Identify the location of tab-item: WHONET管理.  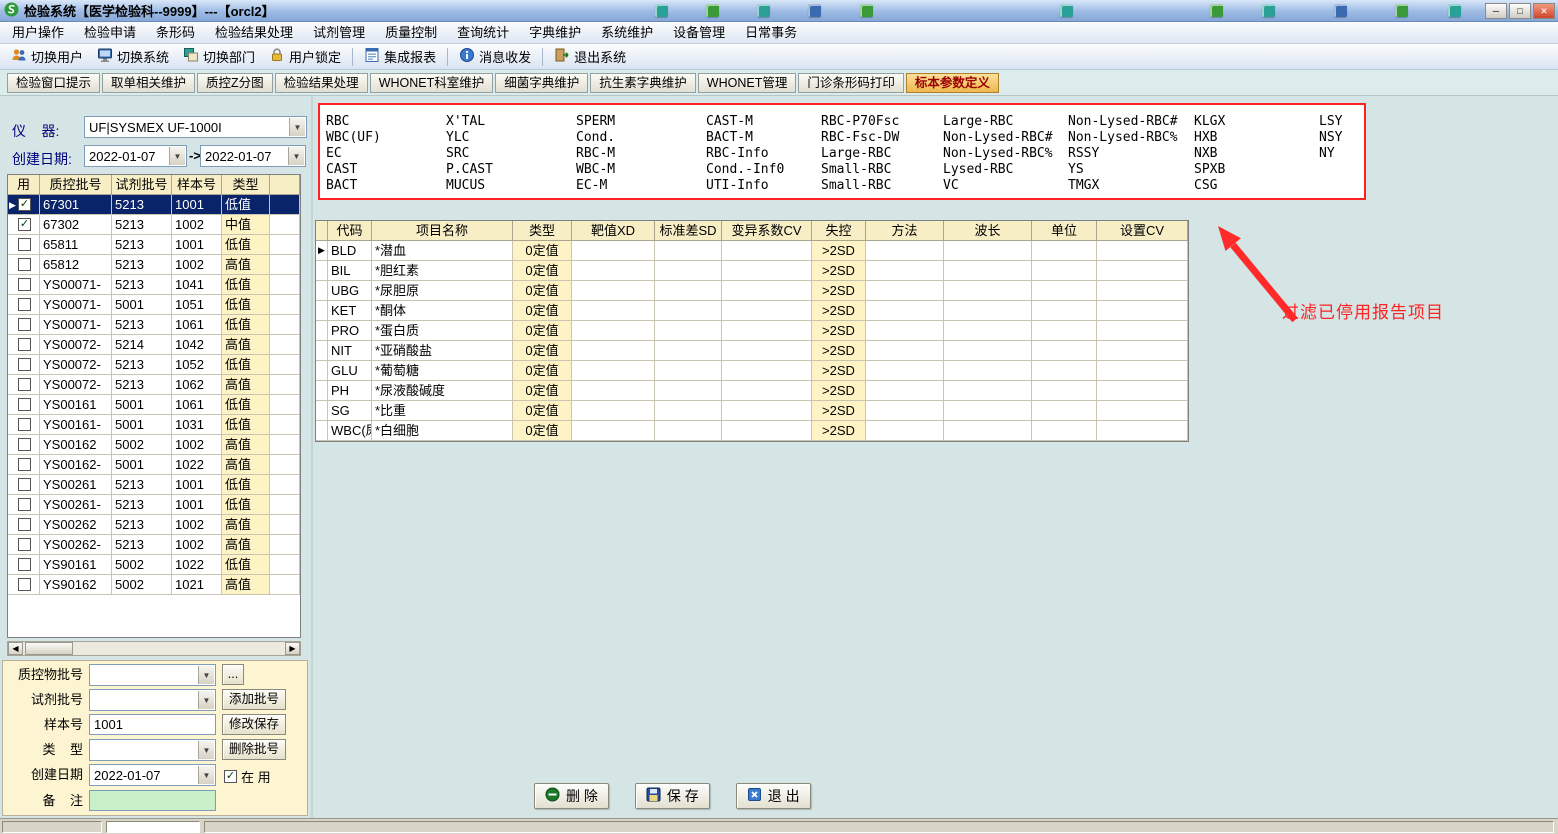
(747, 82).